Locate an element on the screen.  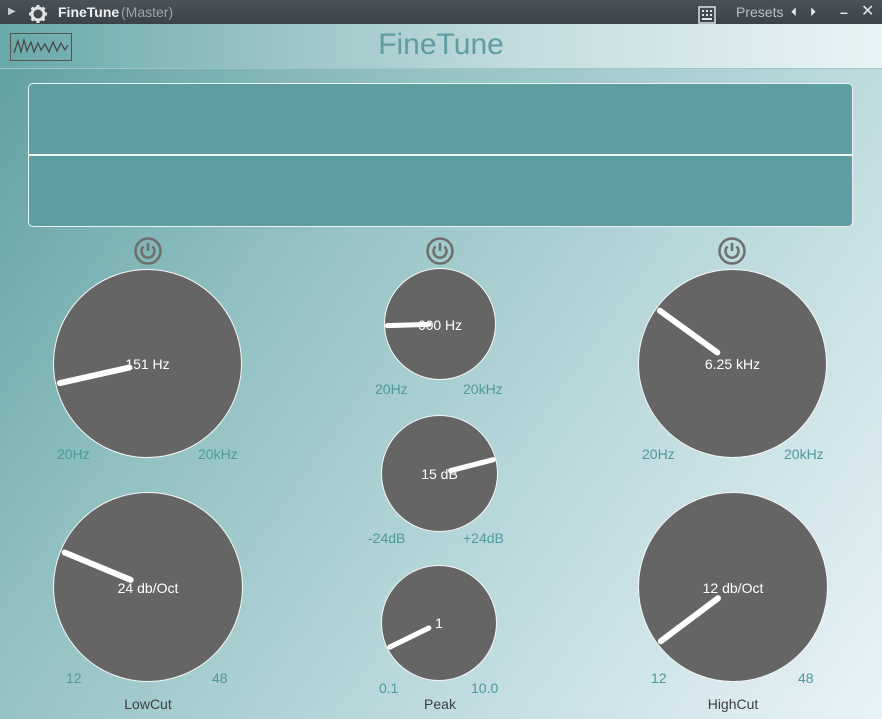
peak-gain-max: +24dB is located at coordinates (483, 538).